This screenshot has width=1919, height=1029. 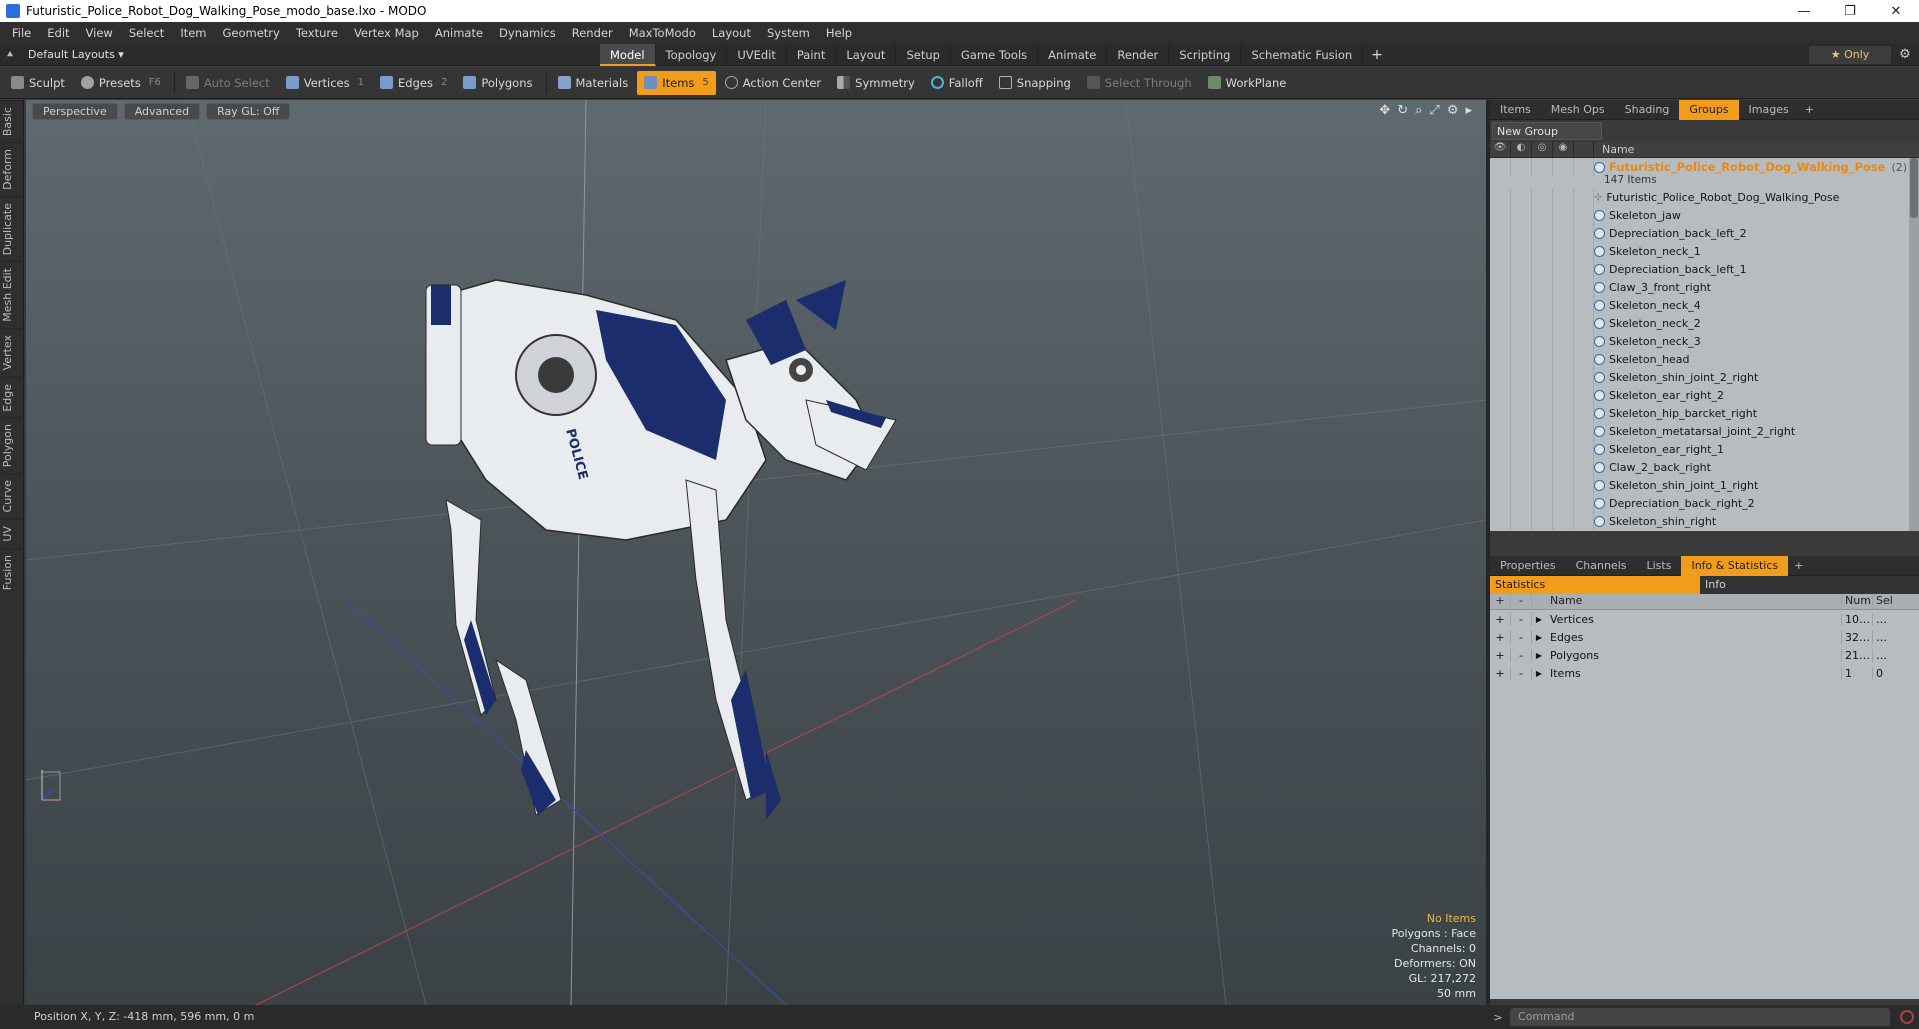 I want to click on left-tab-fusion: Fusion, so click(x=11, y=571).